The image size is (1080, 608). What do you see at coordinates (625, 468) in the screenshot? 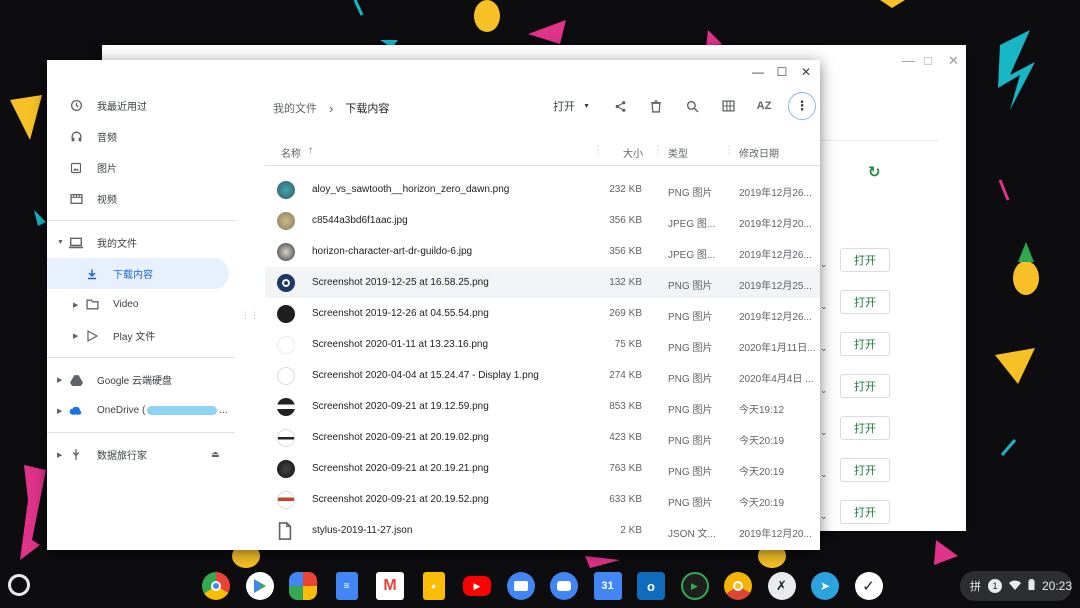
I see `file-size: 763 KB` at bounding box center [625, 468].